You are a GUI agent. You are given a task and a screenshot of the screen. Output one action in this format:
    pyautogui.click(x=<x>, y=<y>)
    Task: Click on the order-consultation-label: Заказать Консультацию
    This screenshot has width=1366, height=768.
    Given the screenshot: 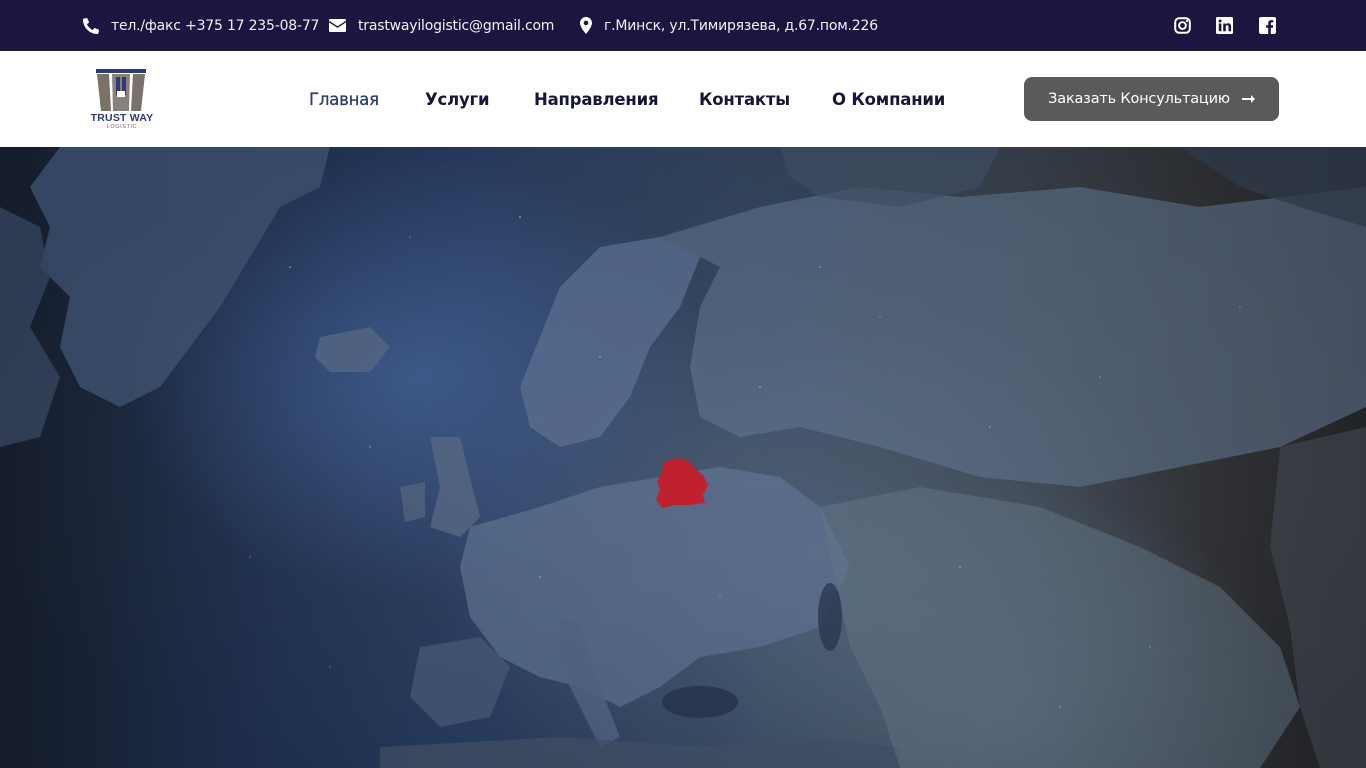 What is the action you would take?
    pyautogui.click(x=1139, y=99)
    